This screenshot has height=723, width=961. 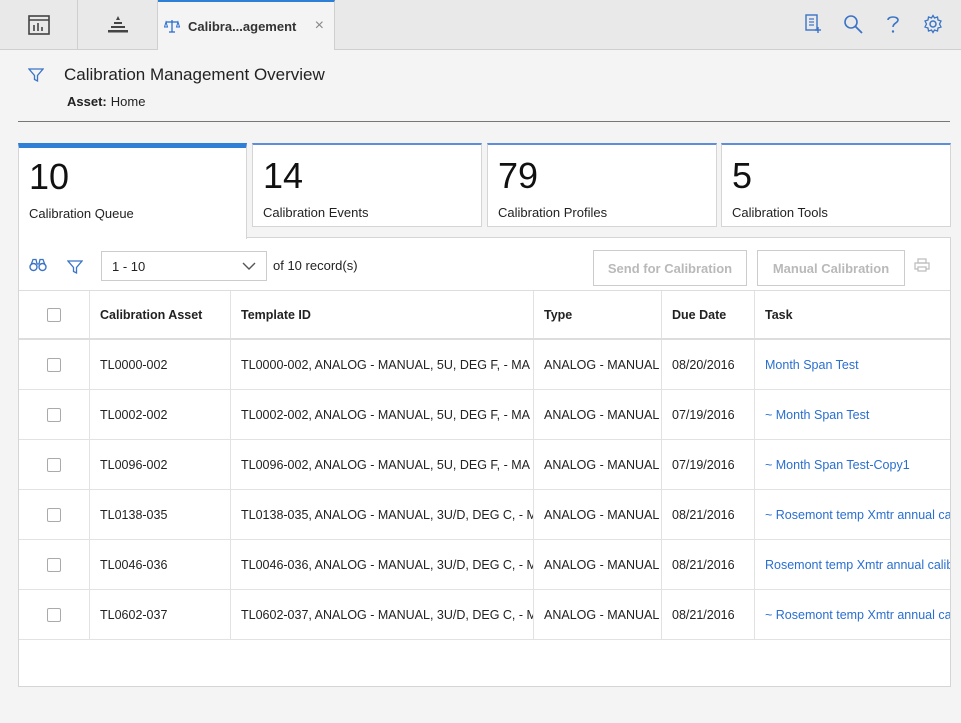 What do you see at coordinates (708, 314) in the screenshot?
I see `column-header-due-date: Due Date` at bounding box center [708, 314].